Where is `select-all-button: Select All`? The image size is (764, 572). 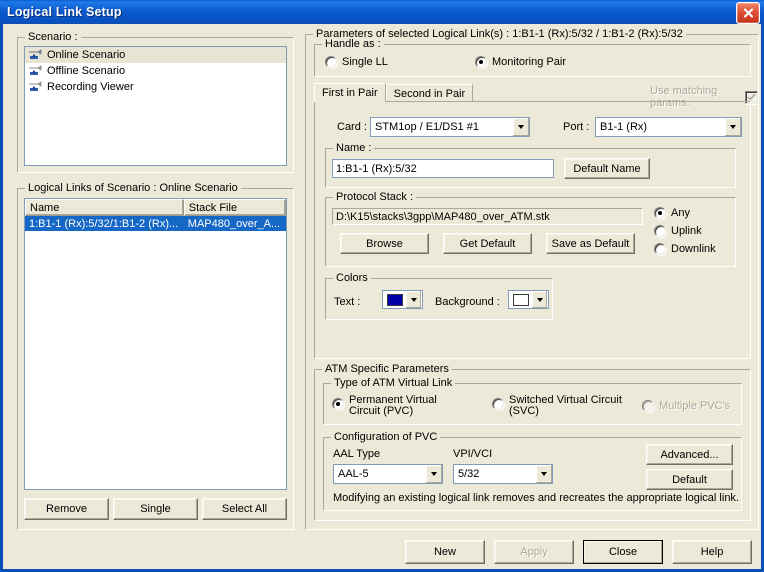
select-all-button: Select All is located at coordinates (244, 509).